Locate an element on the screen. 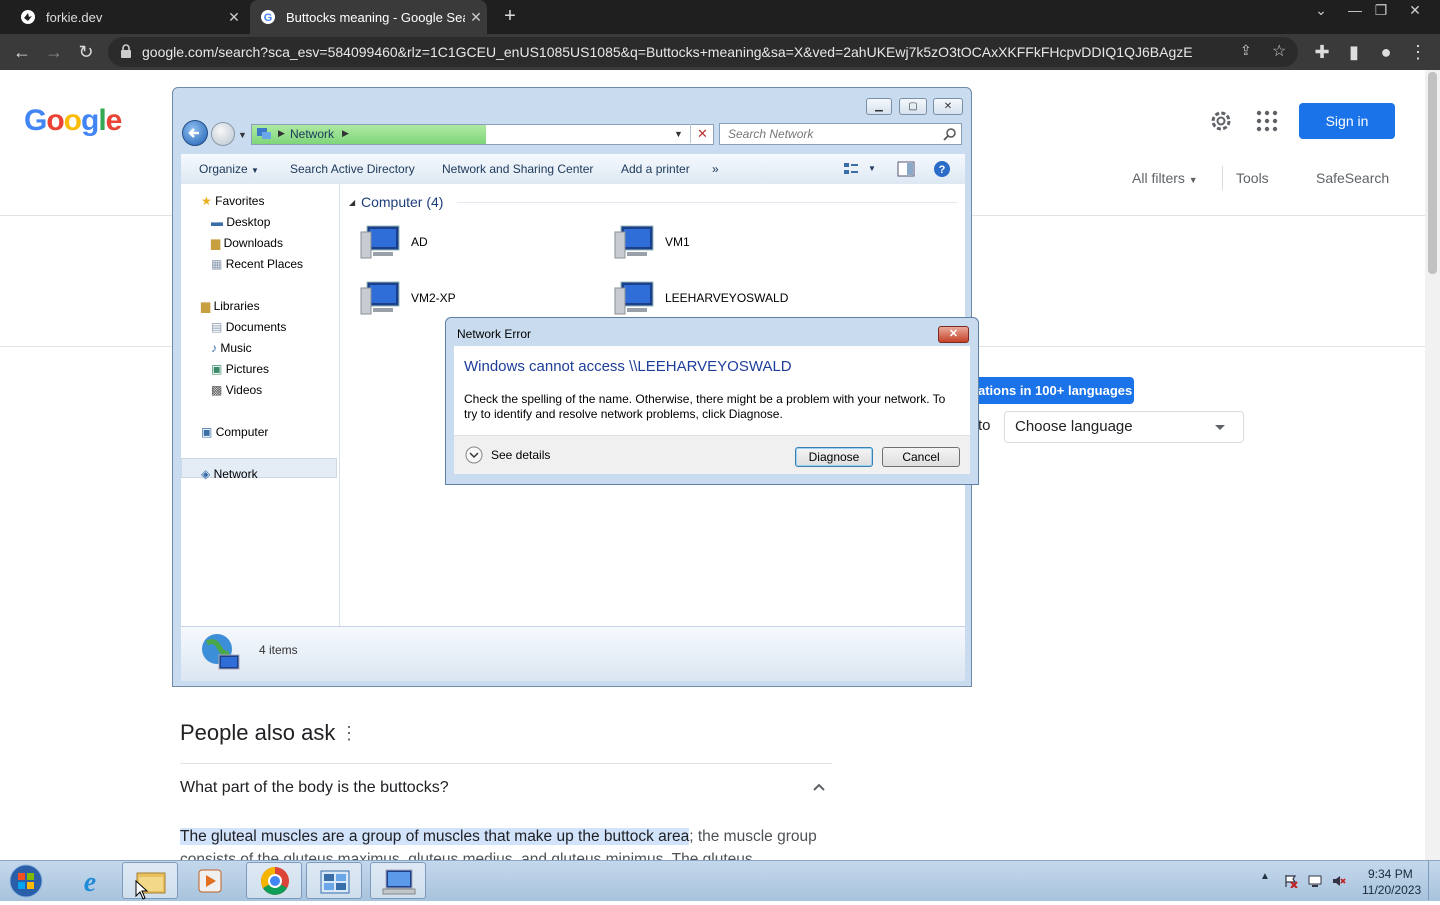  forward-arrow-icon: → is located at coordinates (54, 52).